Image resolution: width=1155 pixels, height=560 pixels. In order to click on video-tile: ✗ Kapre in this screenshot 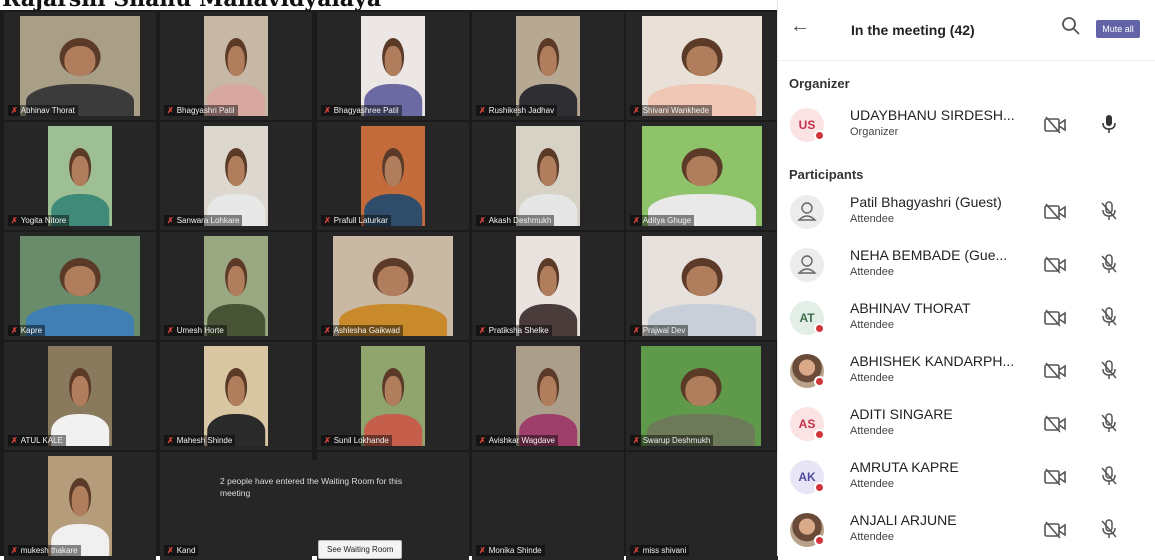, I will do `click(80, 286)`.